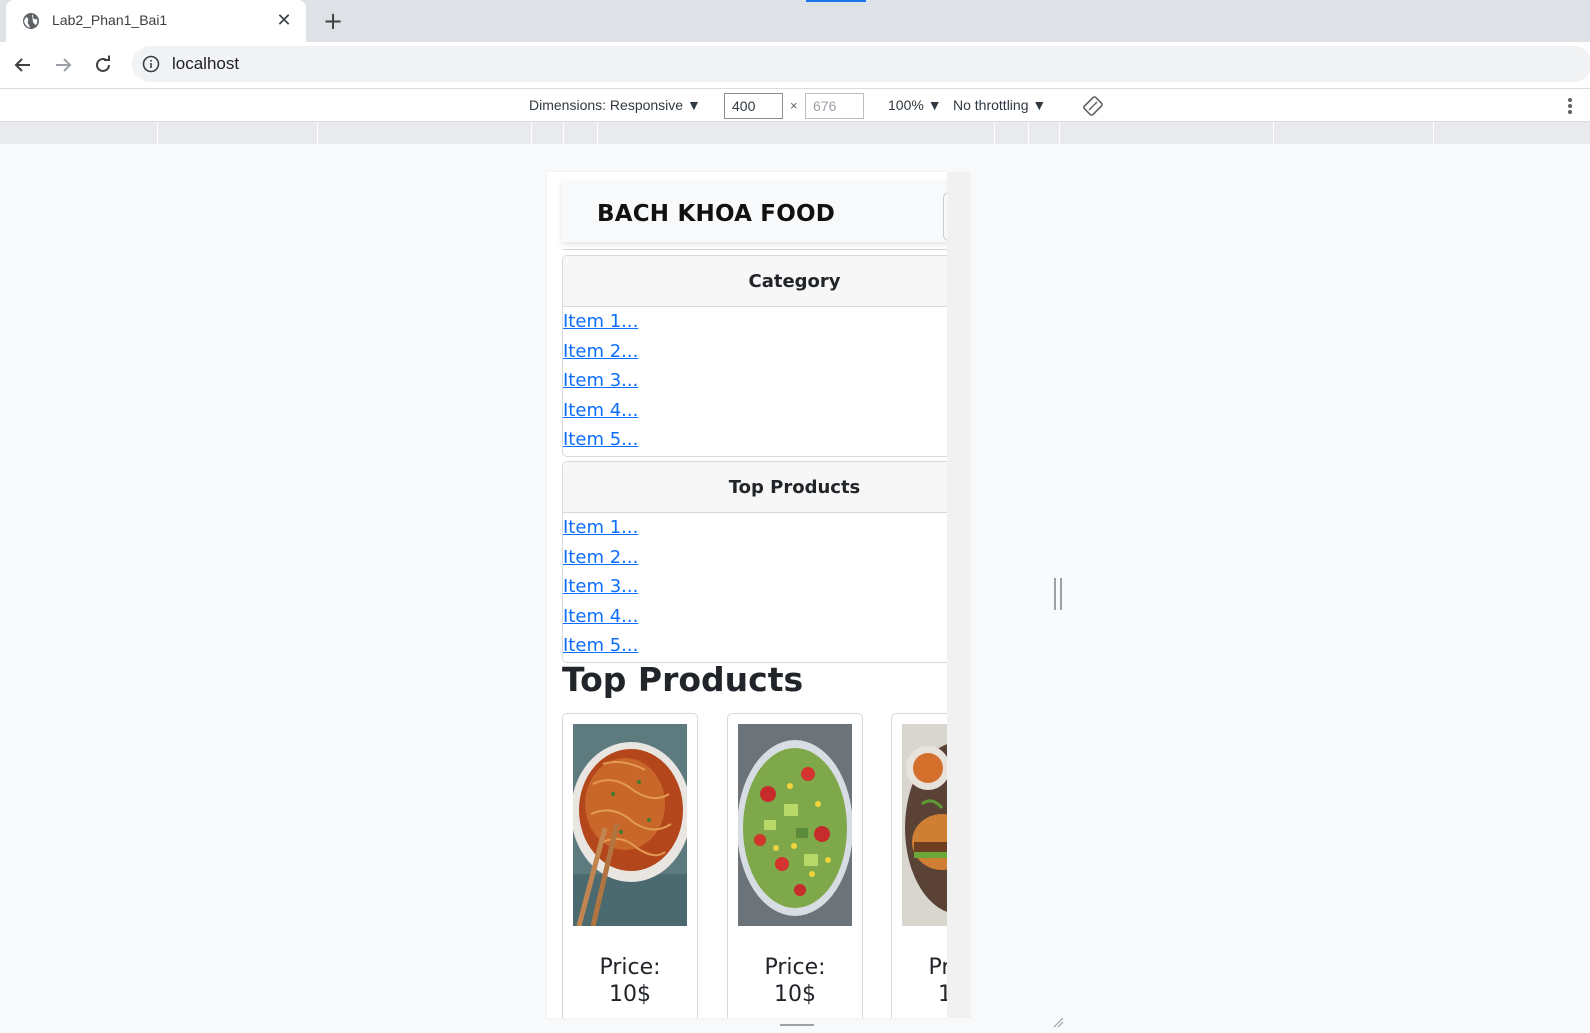 The height and width of the screenshot is (1033, 1590). Describe the element at coordinates (755, 487) in the screenshot. I see `top-products-card-title: Top Products` at that location.